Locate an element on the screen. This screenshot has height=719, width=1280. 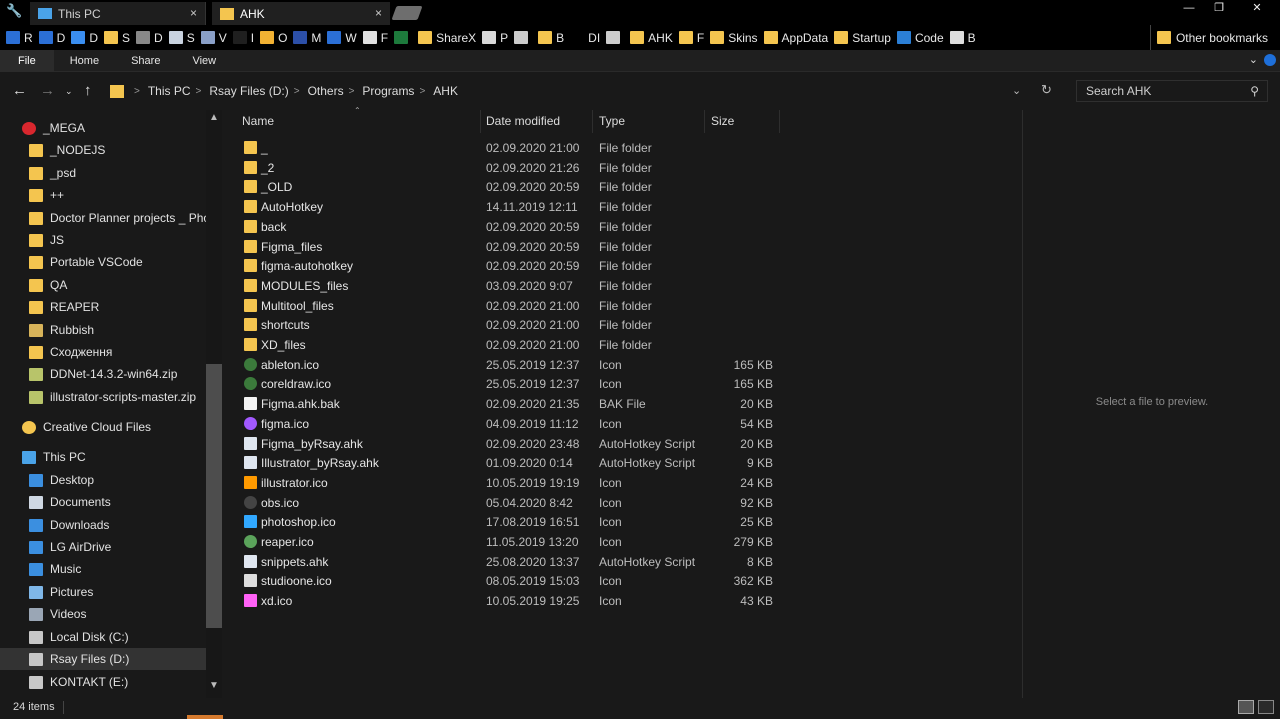
details-view-button is located at coordinates (1246, 707).